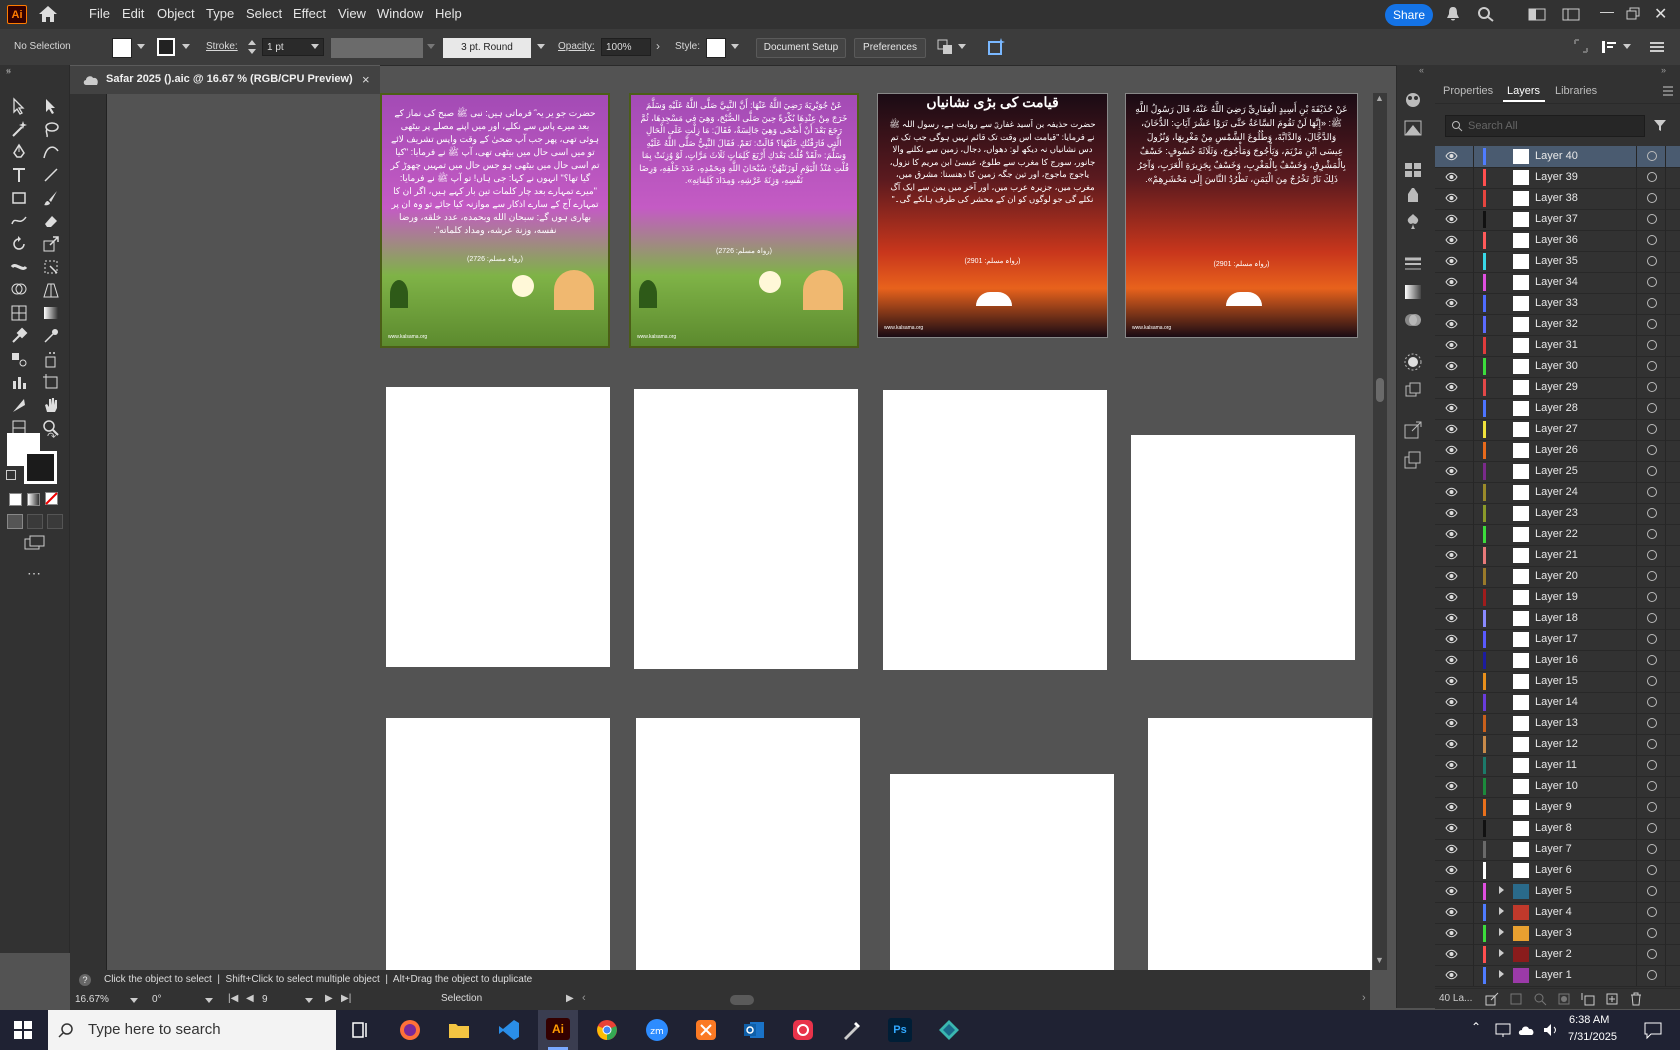 Image resolution: width=1680 pixels, height=1050 pixels. I want to click on panel-options-dropdown-icon, so click(1627, 46).